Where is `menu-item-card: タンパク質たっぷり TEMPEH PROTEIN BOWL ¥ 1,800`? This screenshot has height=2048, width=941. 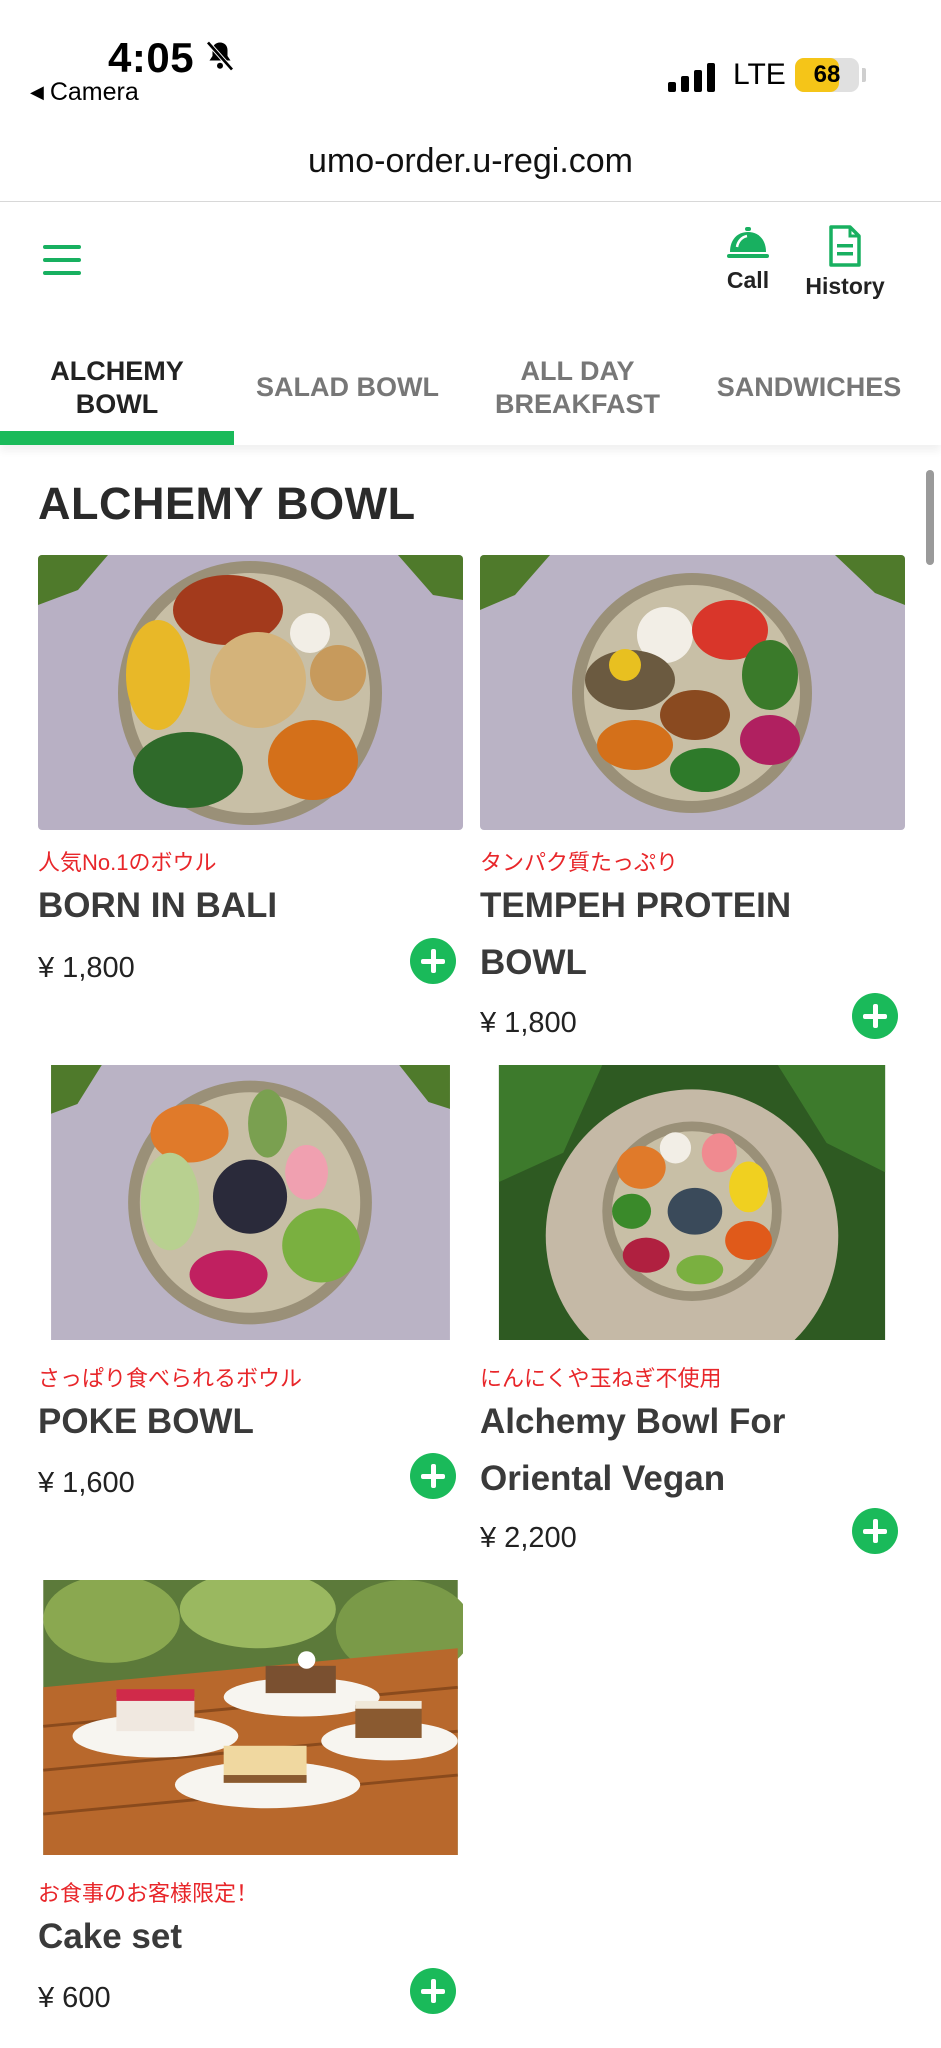
menu-item-card: タンパク質たっぷり TEMPEH PROTEIN BOWL ¥ 1,800 is located at coordinates (692, 805).